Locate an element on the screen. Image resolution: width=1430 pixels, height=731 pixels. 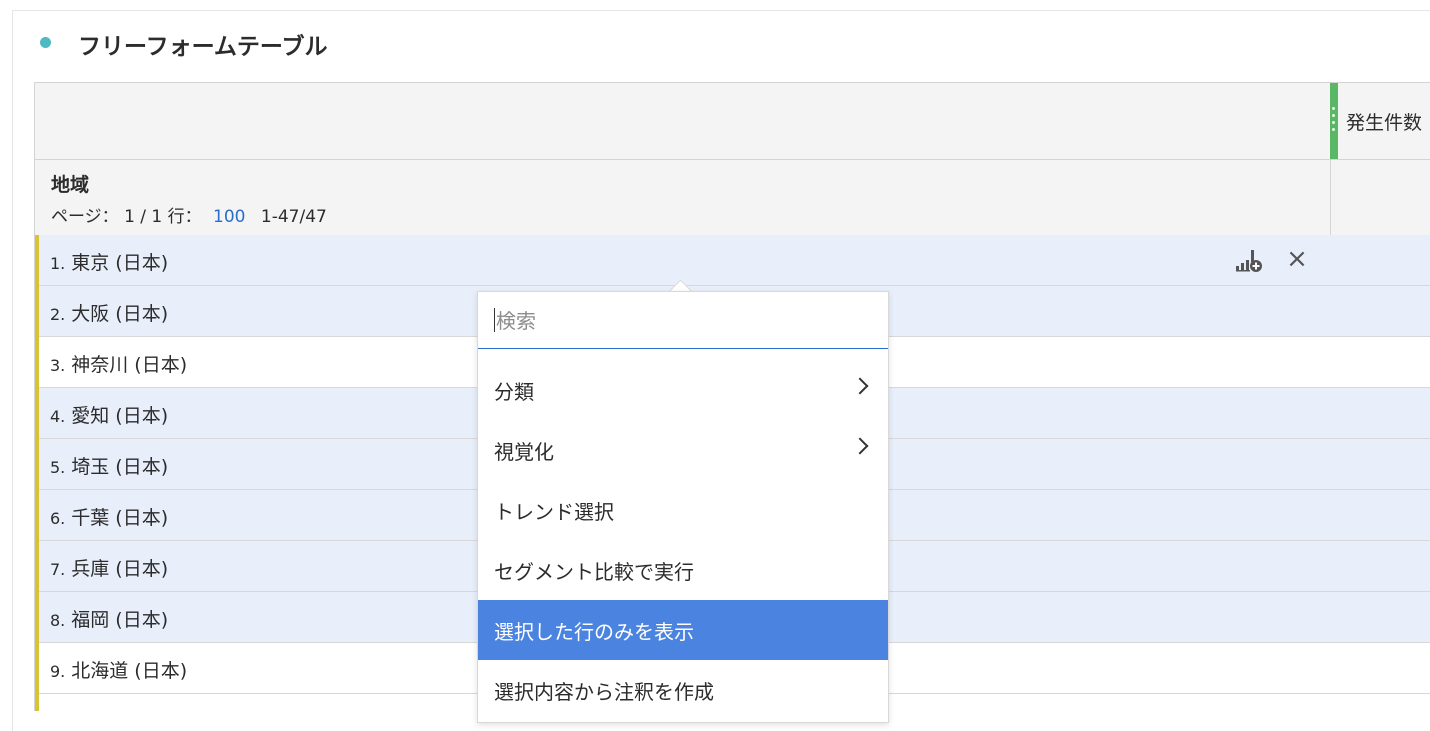
menu-item: トレンド選択 is located at coordinates (683, 510).